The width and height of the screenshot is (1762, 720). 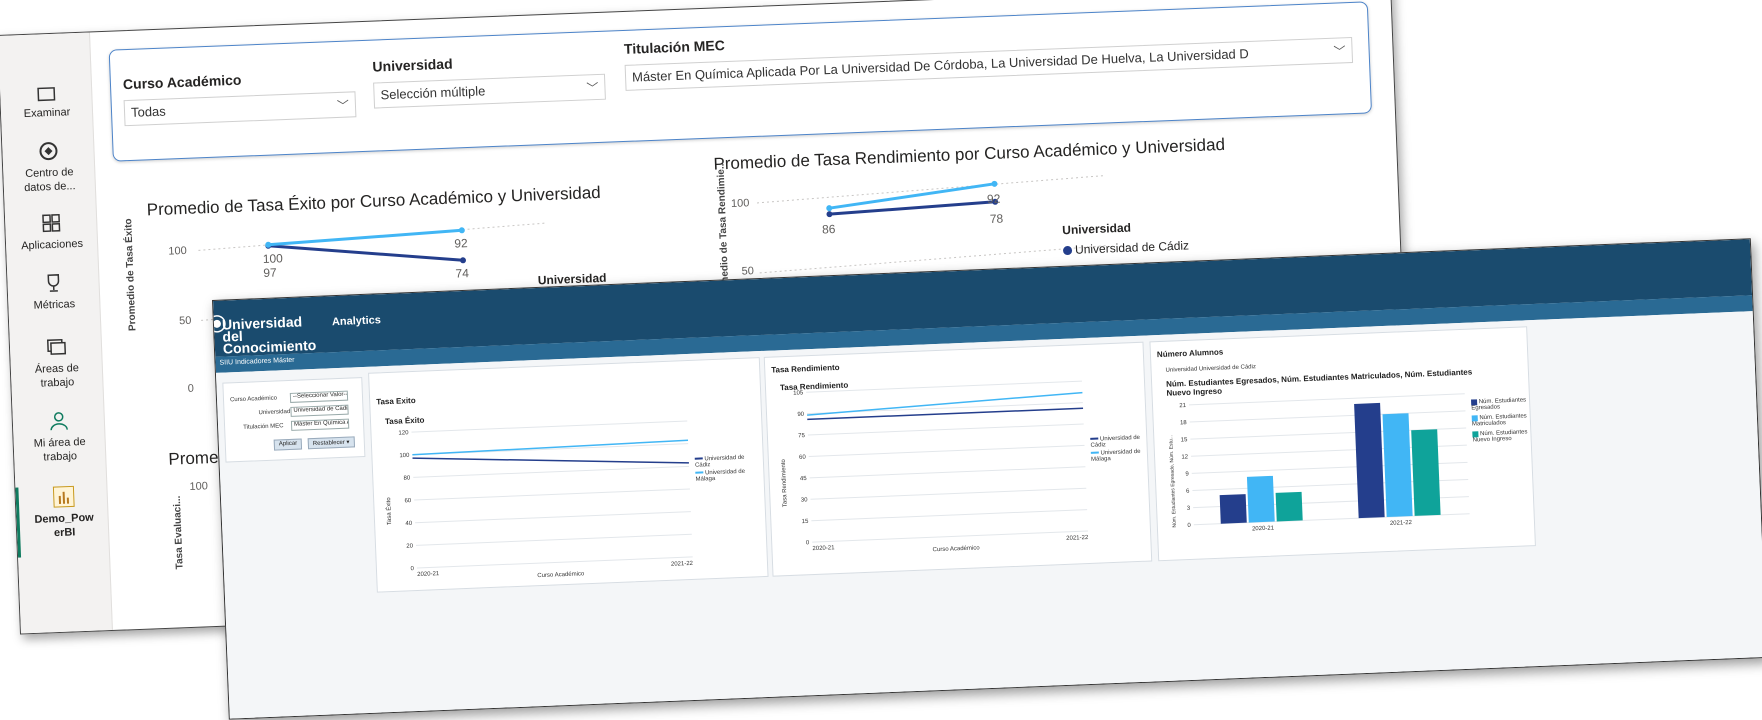 I want to click on y-tick: 75, so click(x=802, y=436).